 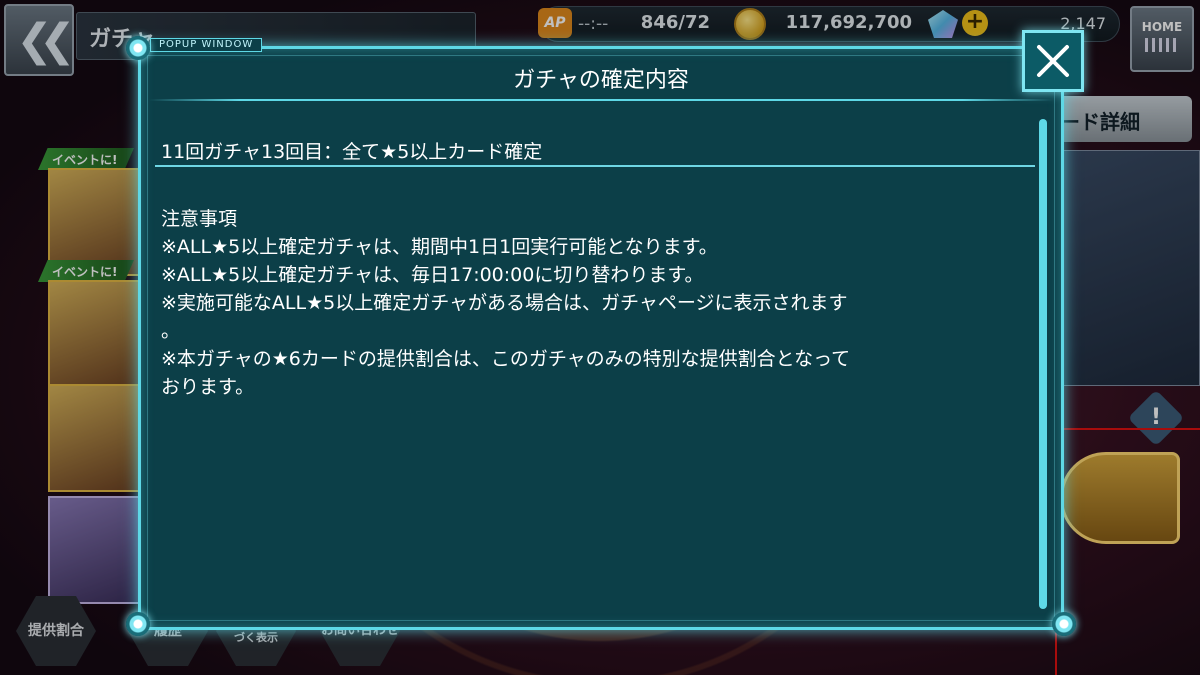 What do you see at coordinates (352, 152) in the screenshot?
I see `section-heading: 11回ガチャ13回目：全て★5以上カード確定` at bounding box center [352, 152].